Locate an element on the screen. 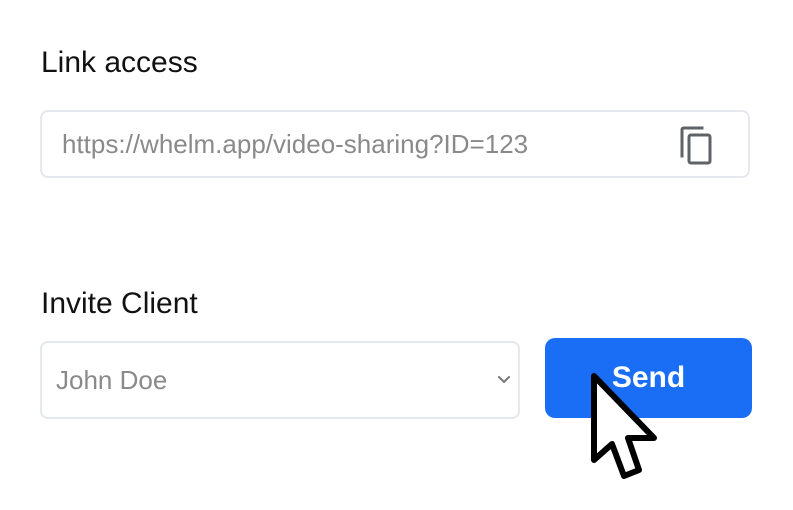 The width and height of the screenshot is (793, 510). client-select: John Doe is located at coordinates (280, 380).